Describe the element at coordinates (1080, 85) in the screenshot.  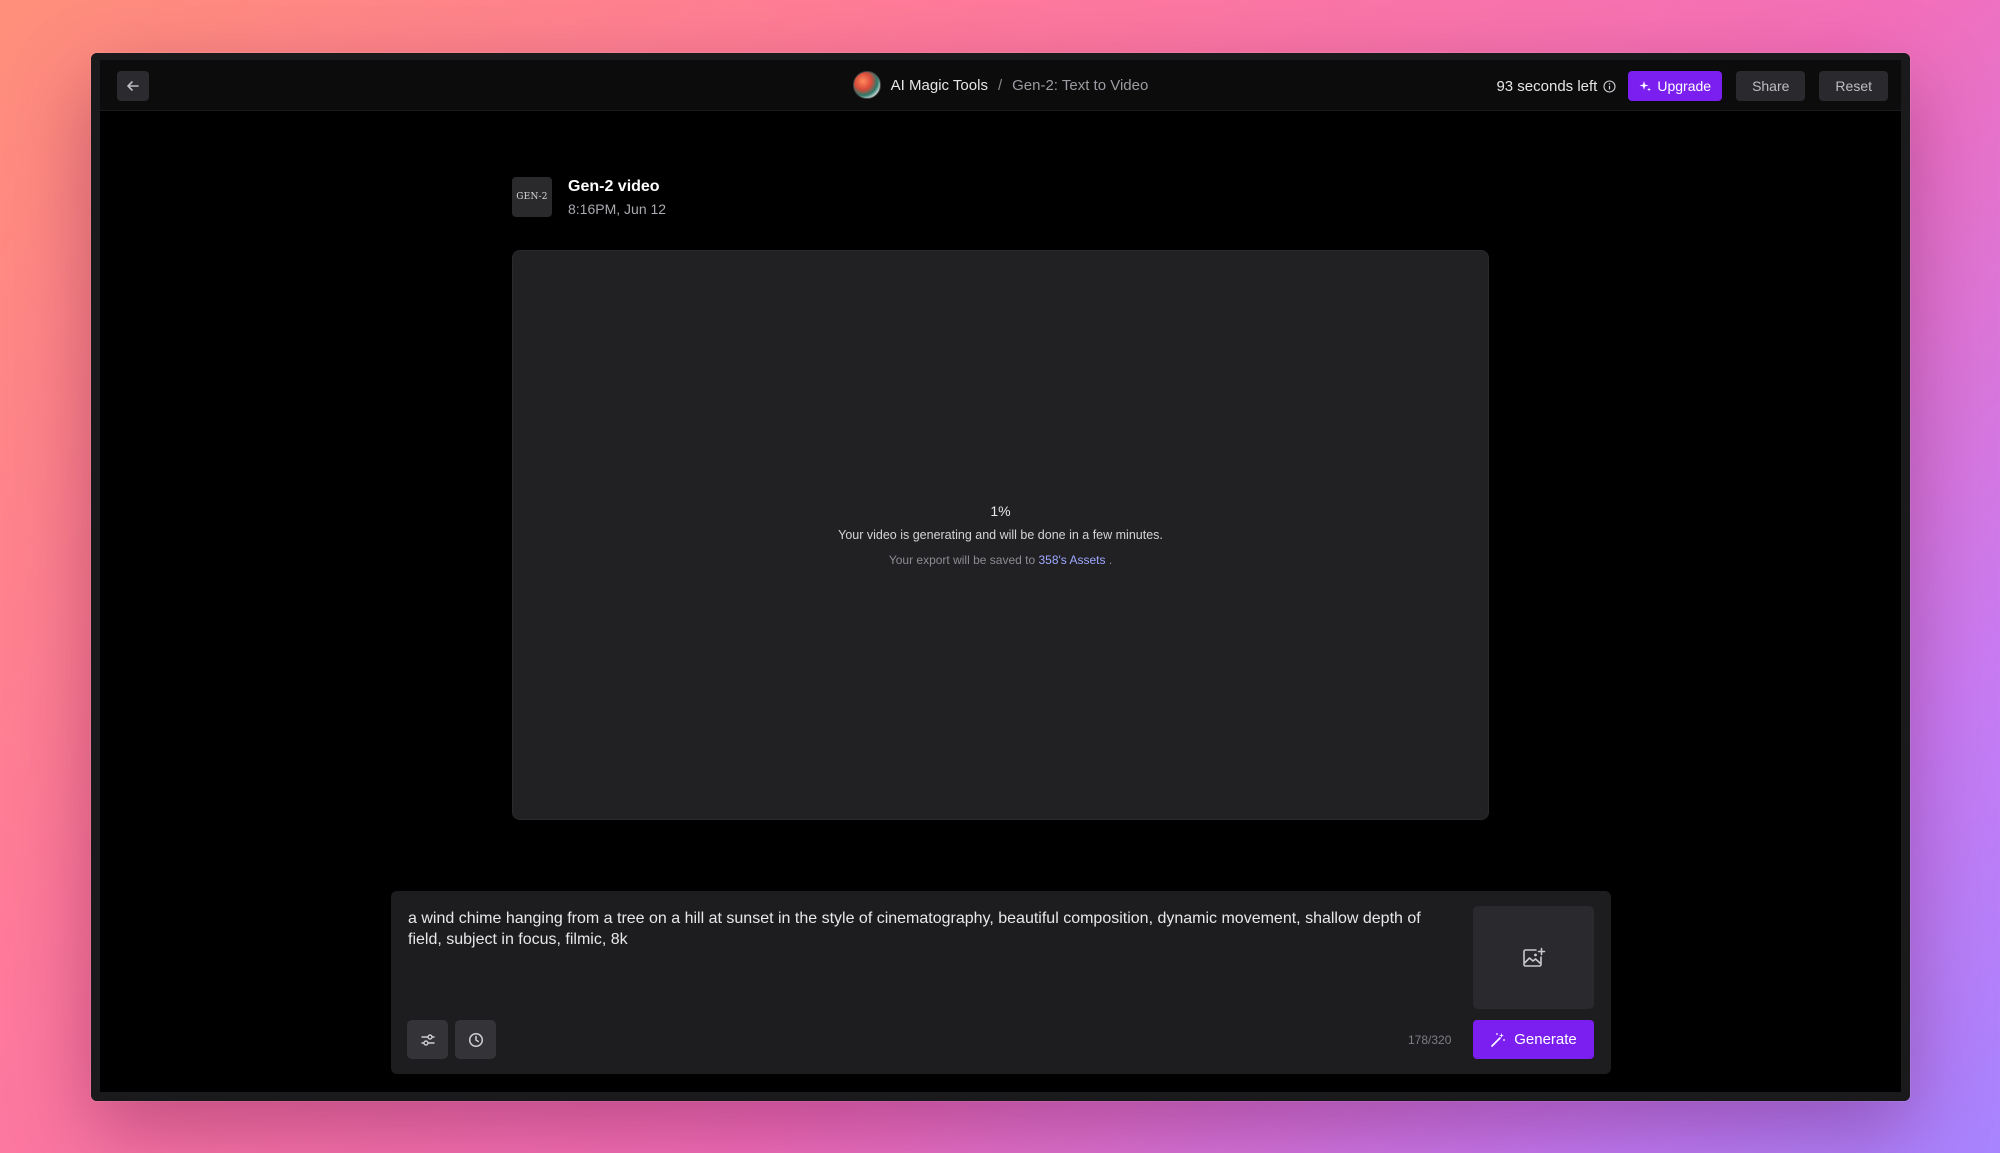
I see `breadcrumb-current-page: Gen-2: Text to Video` at that location.